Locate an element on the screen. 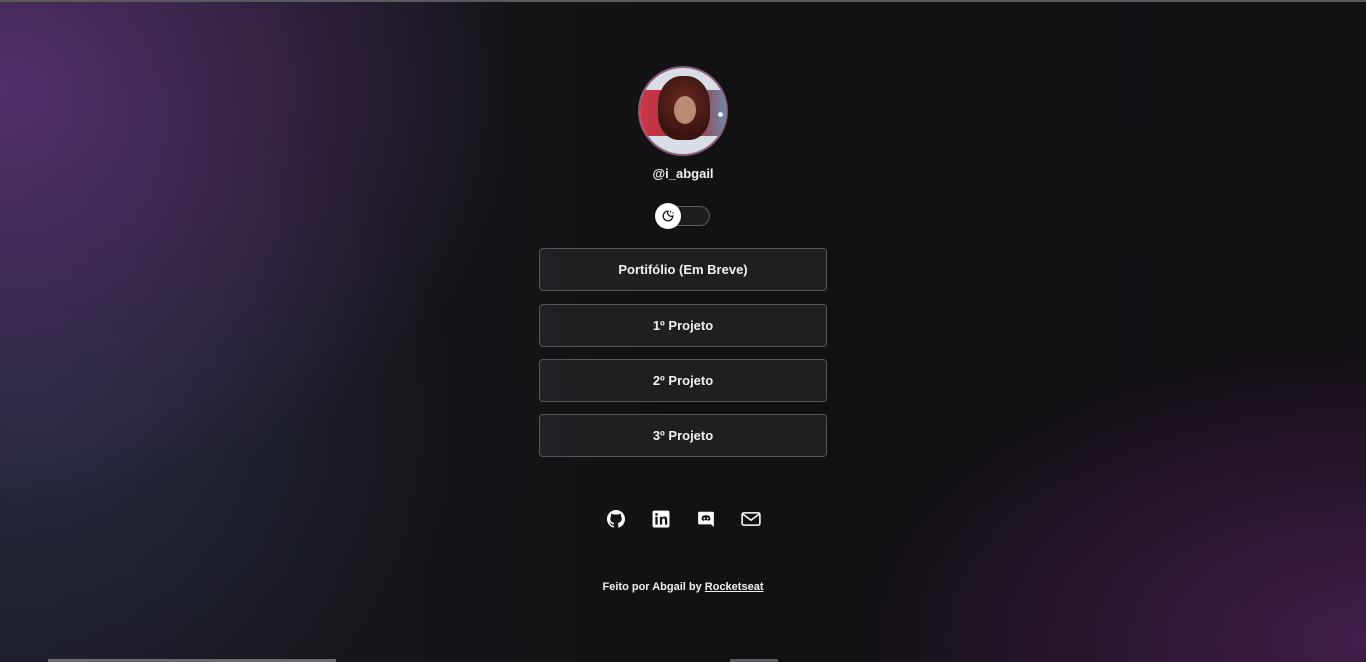  github-icon is located at coordinates (615, 519).